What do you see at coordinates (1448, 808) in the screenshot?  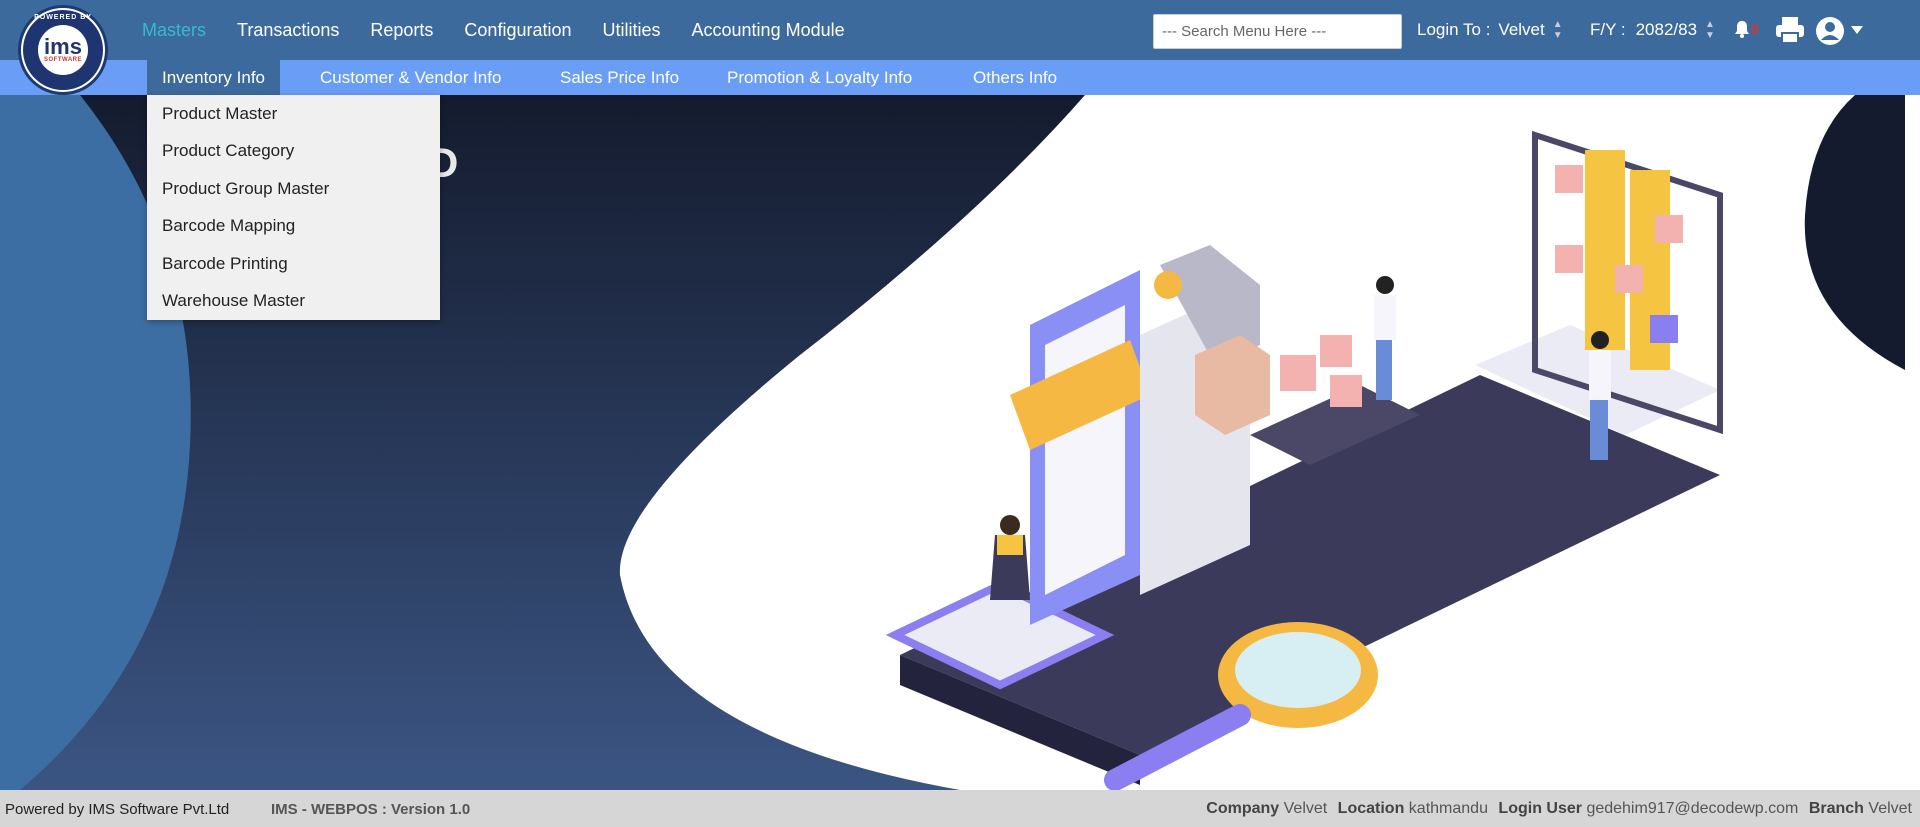 I see `location-value: kathmandu` at bounding box center [1448, 808].